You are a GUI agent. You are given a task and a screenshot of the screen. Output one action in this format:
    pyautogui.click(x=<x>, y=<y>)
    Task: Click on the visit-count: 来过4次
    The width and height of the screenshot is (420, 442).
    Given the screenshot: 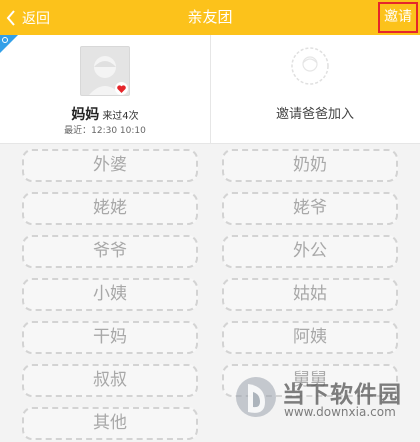 What is the action you would take?
    pyautogui.click(x=120, y=116)
    